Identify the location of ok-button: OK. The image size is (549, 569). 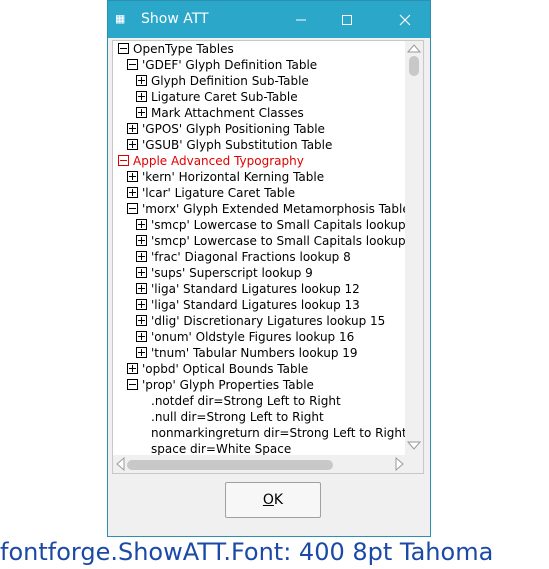
(273, 500).